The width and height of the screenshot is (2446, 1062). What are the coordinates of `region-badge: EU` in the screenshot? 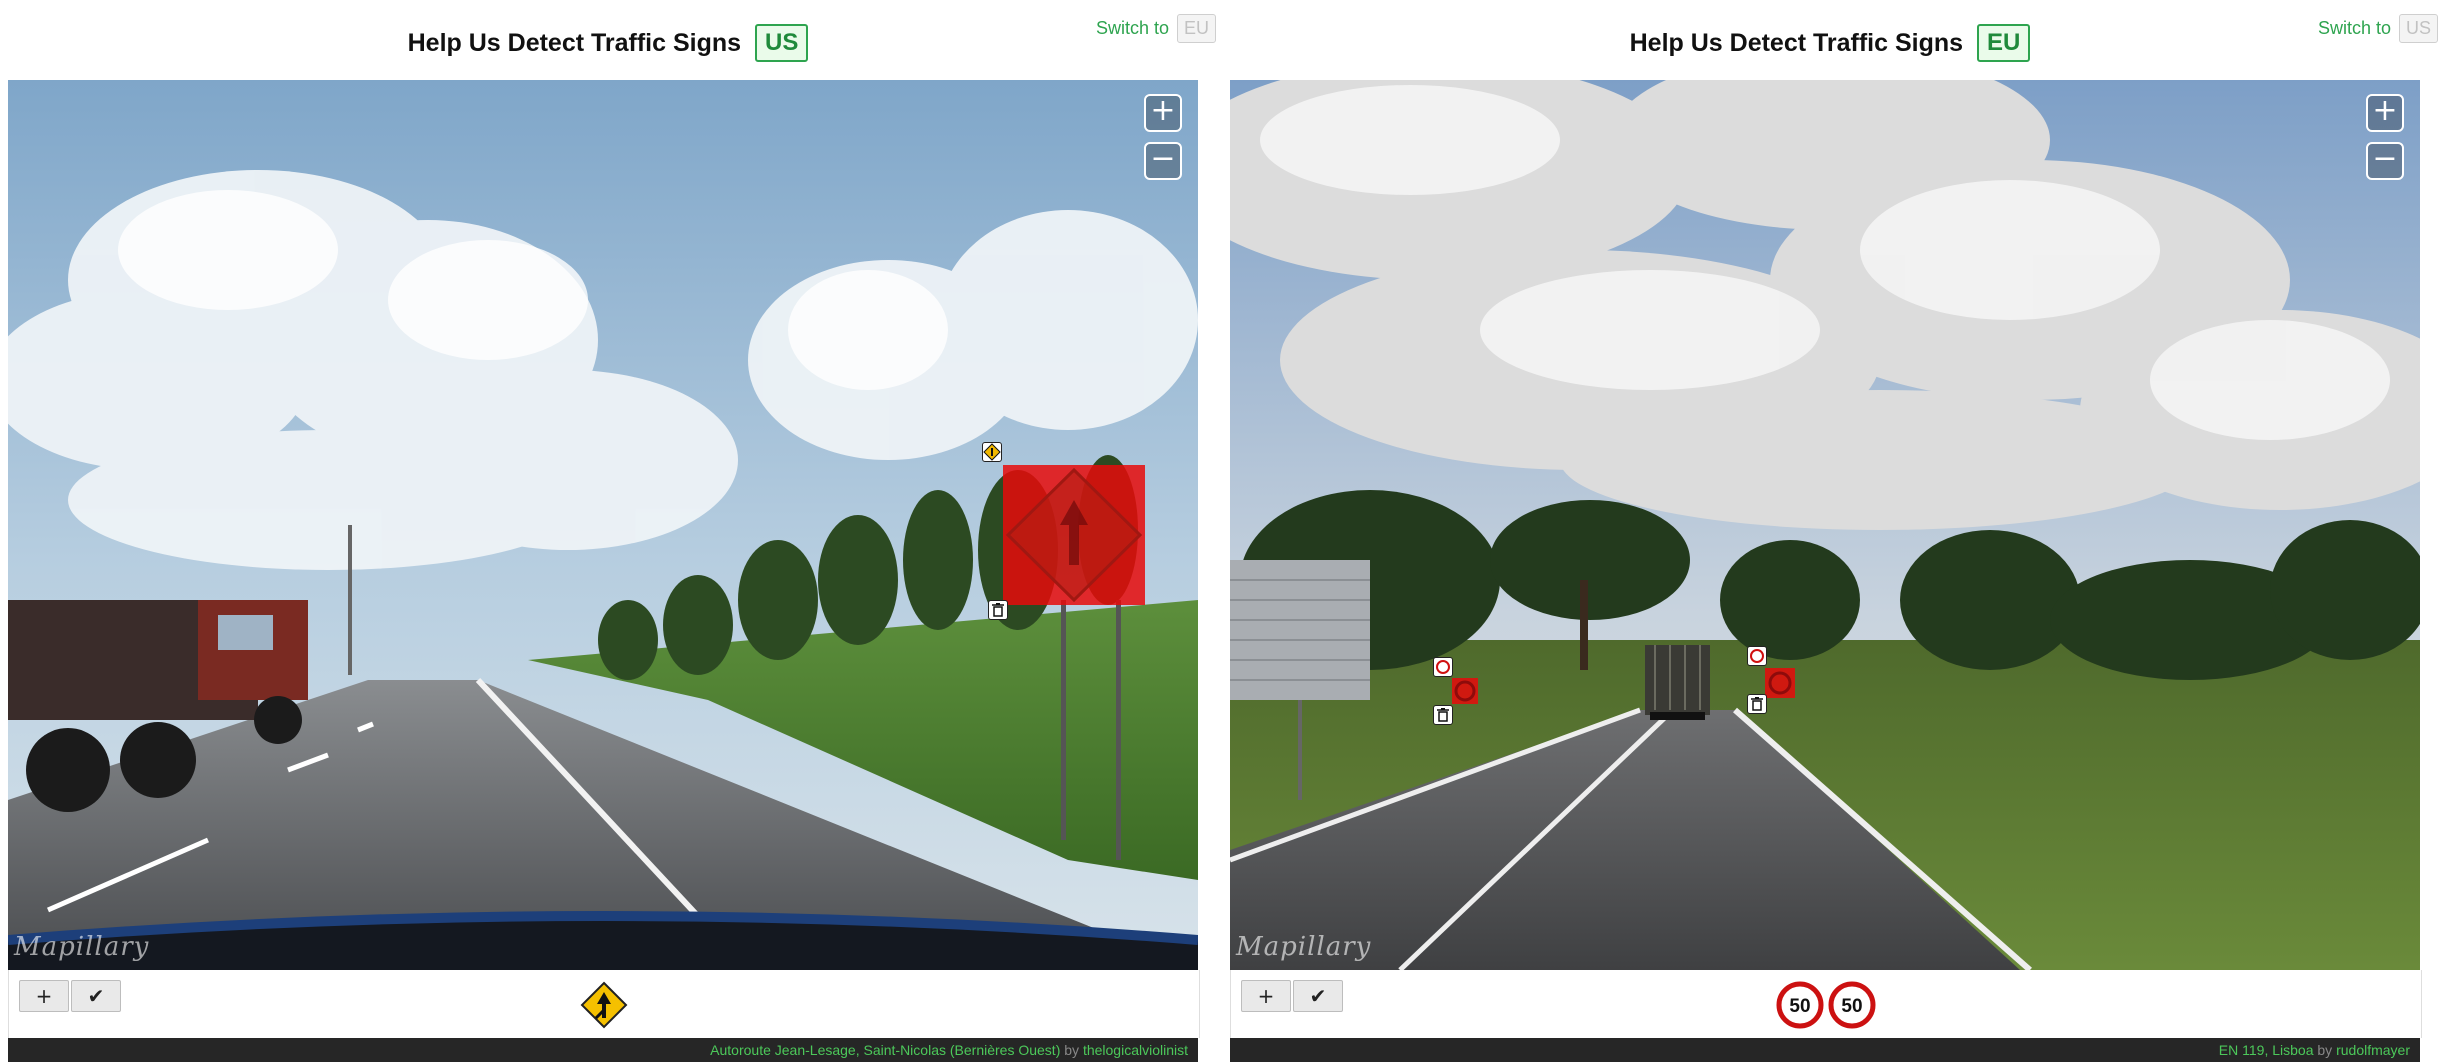 It's located at (2004, 43).